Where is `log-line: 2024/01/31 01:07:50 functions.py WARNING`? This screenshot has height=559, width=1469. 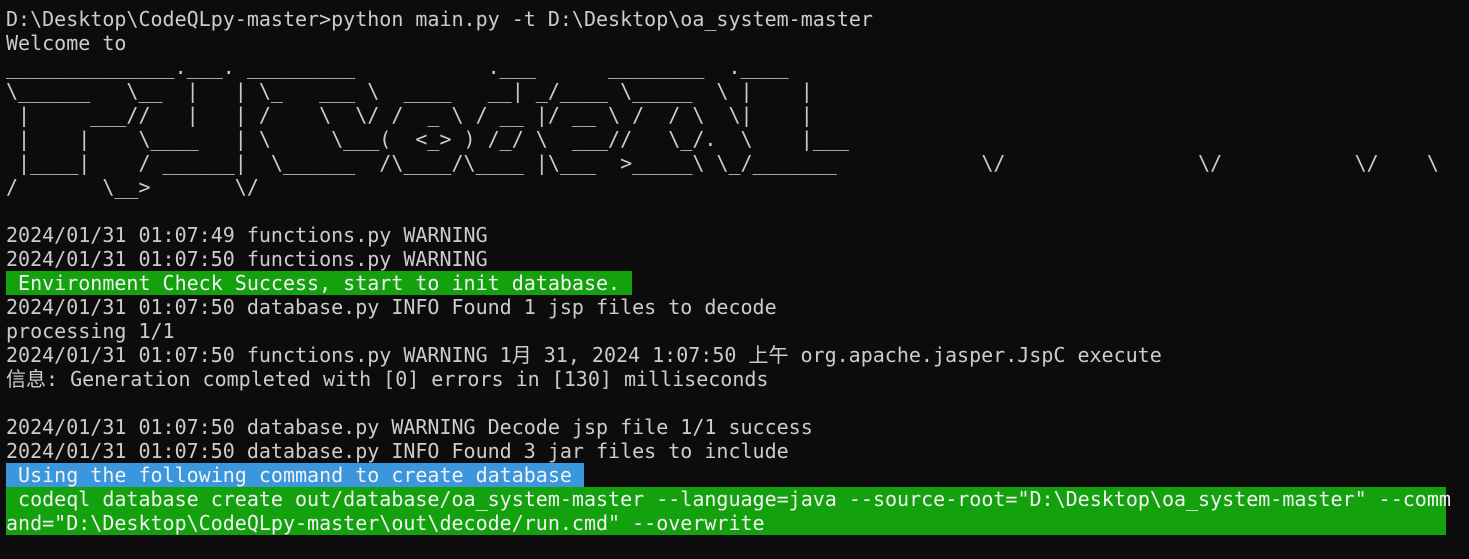
log-line: 2024/01/31 01:07:50 functions.py WARNING is located at coordinates (247, 259).